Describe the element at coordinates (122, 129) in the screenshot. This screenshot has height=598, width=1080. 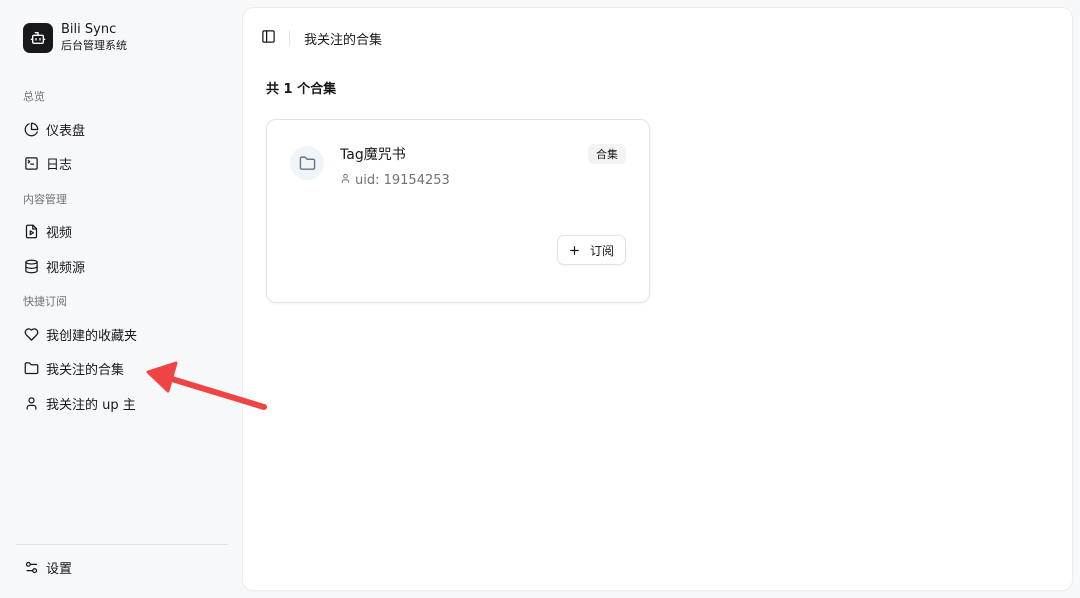
I see `sidebar-item-dashboard: 仪表盘` at that location.